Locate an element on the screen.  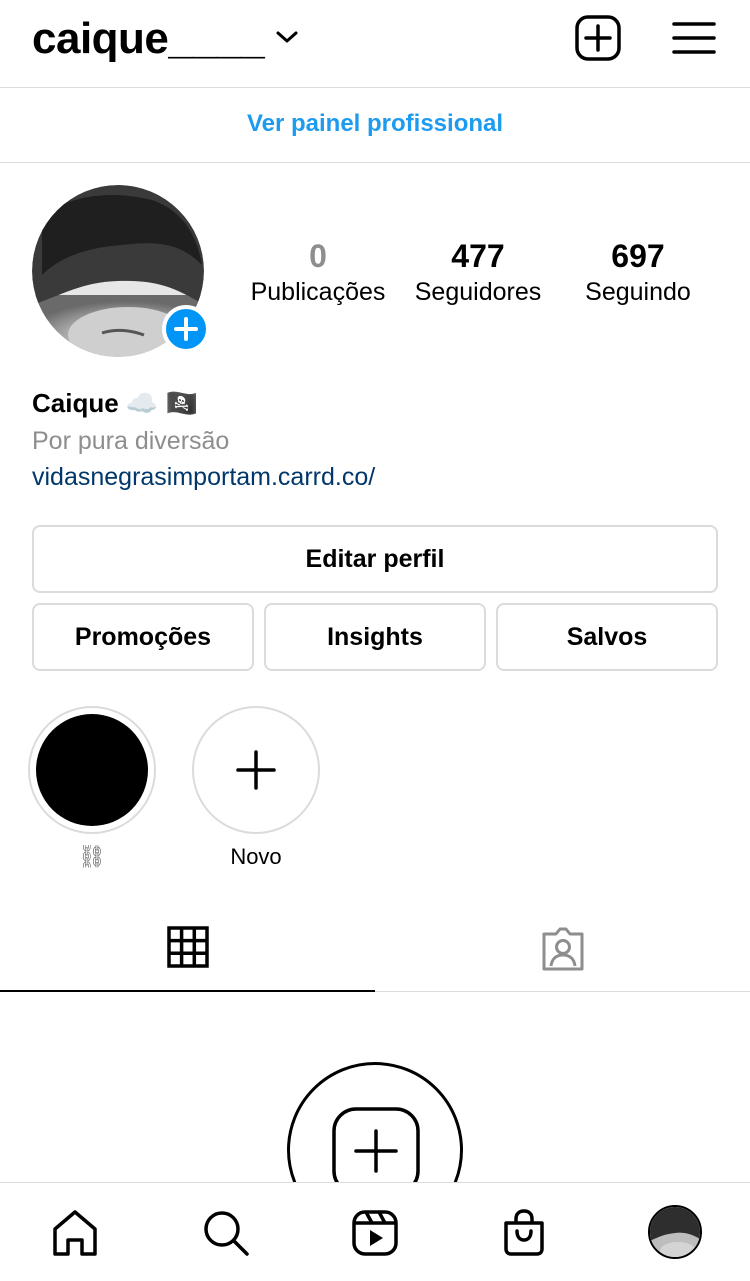
following-label: Seguindo is located at coordinates (638, 292).